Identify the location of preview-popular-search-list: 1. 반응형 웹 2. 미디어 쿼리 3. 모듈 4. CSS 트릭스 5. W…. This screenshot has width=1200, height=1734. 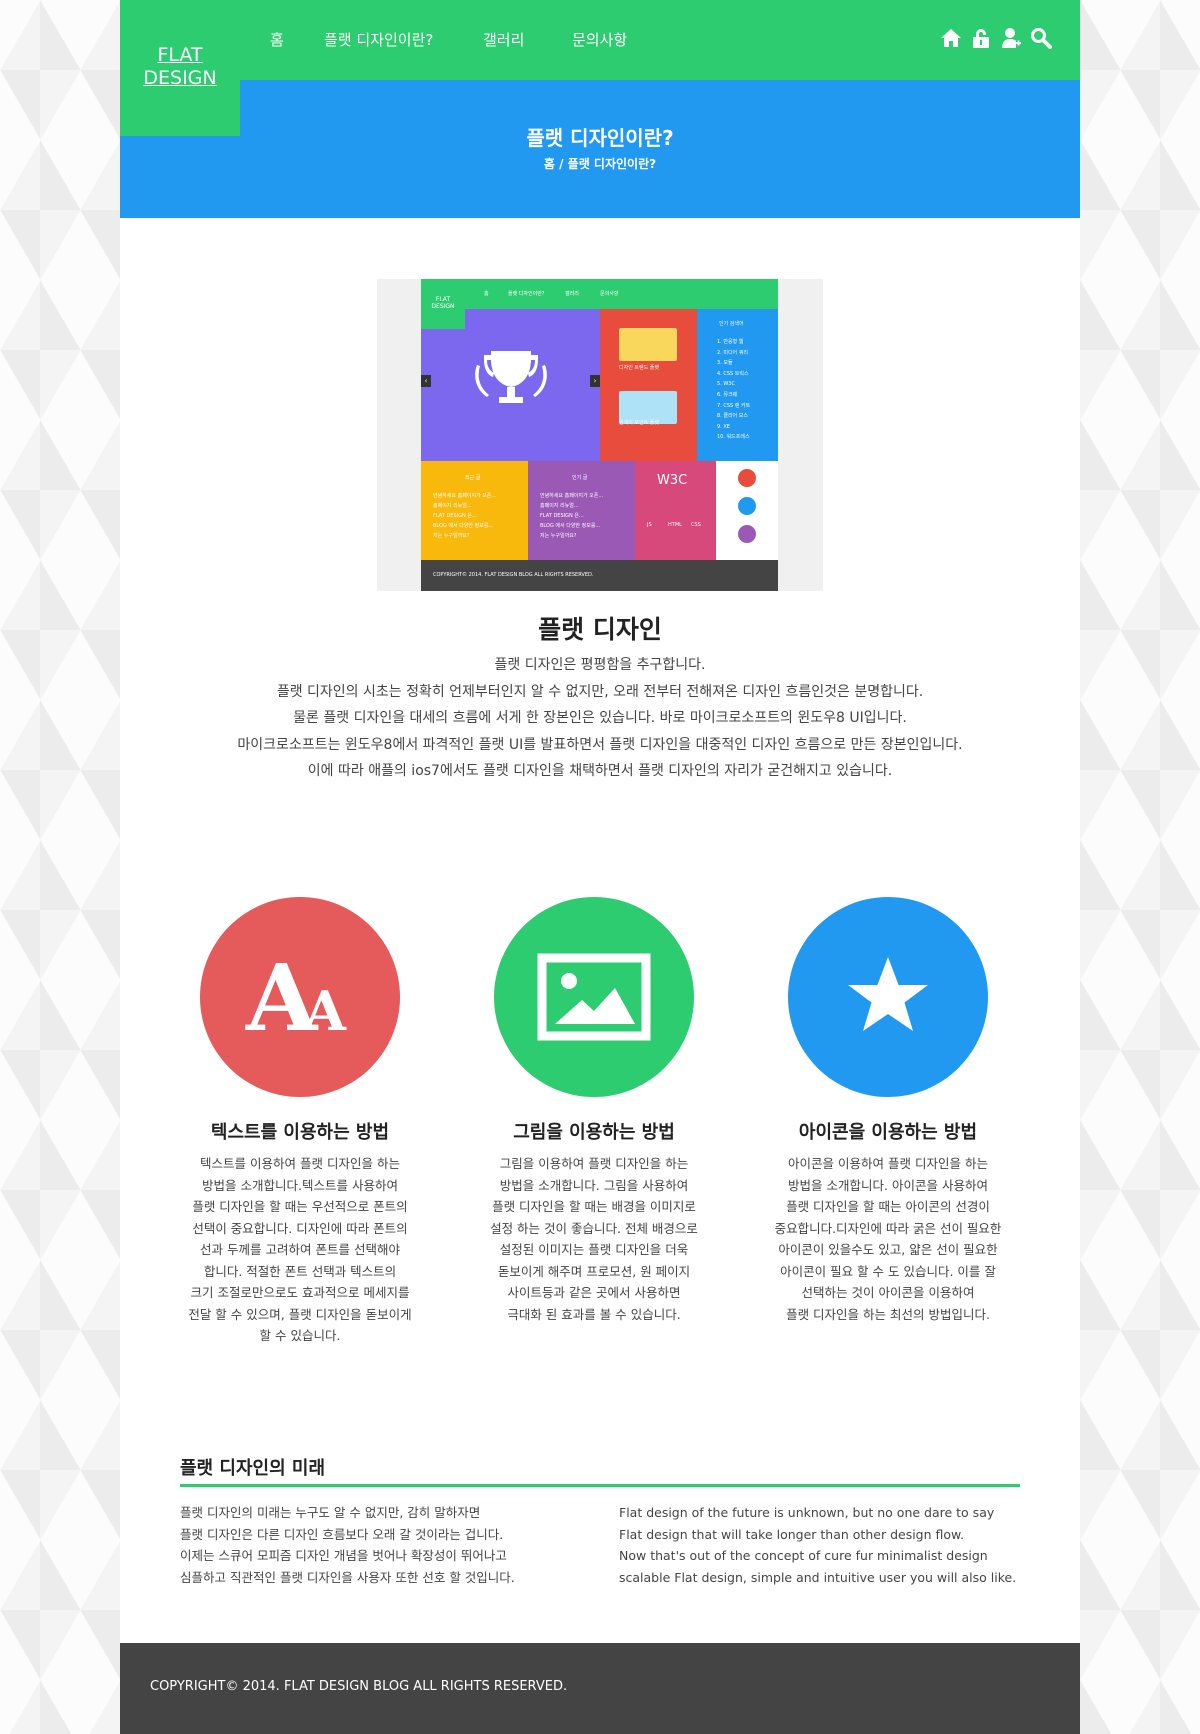
(733, 390).